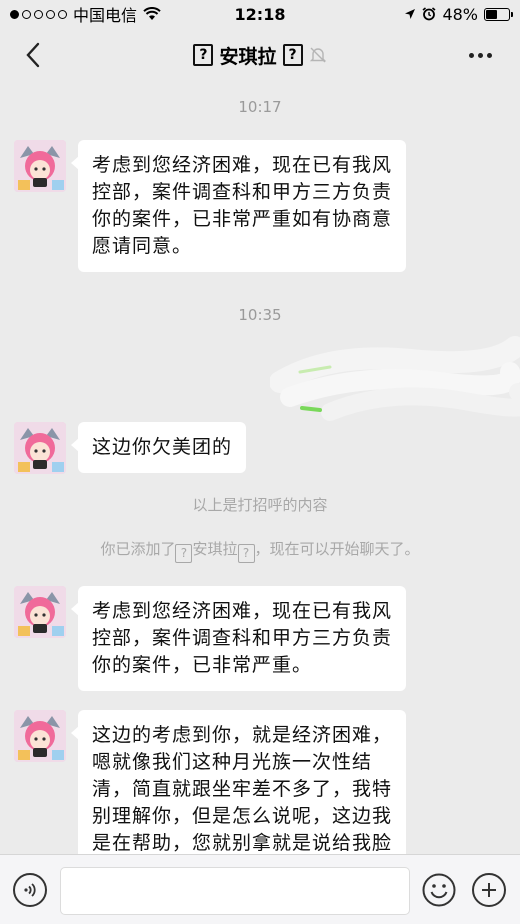 This screenshot has width=520, height=924. I want to click on system-notice: 以上是打招呼的内容, so click(260, 505).